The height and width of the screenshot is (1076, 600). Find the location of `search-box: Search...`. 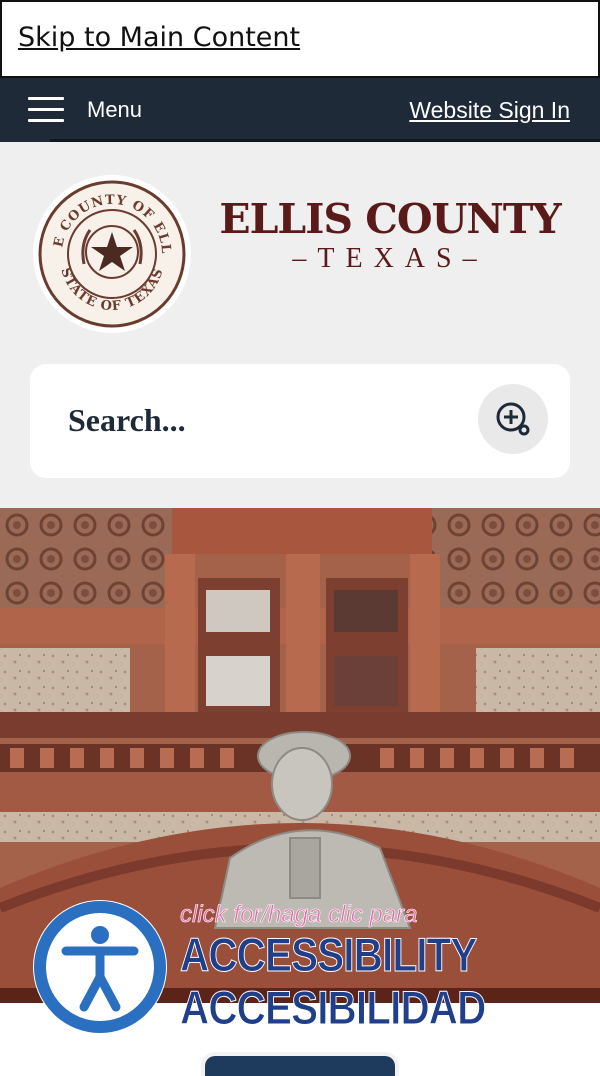

search-box: Search... is located at coordinates (300, 421).